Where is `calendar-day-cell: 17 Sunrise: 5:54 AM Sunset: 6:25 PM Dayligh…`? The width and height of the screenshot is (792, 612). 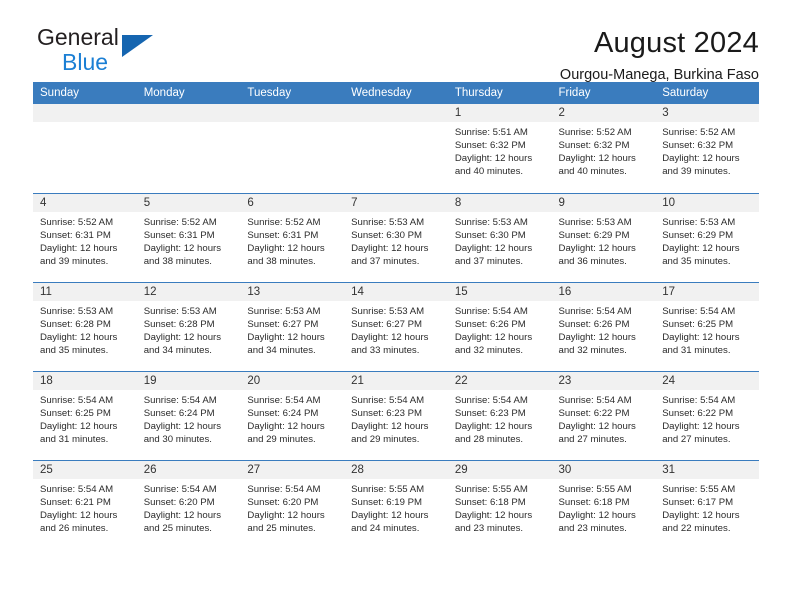 calendar-day-cell: 17 Sunrise: 5:54 AM Sunset: 6:25 PM Dayligh… is located at coordinates (707, 326).